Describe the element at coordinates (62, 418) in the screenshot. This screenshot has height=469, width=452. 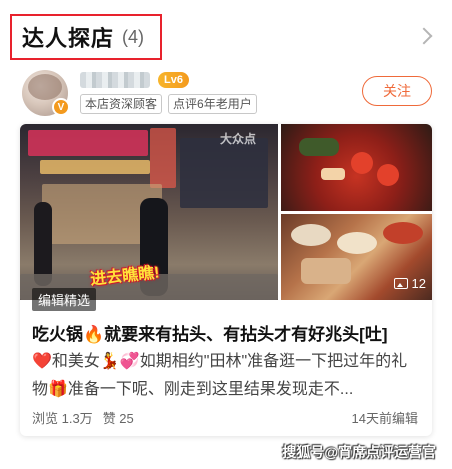
I see `view-count: 浏览 1.3万` at that location.